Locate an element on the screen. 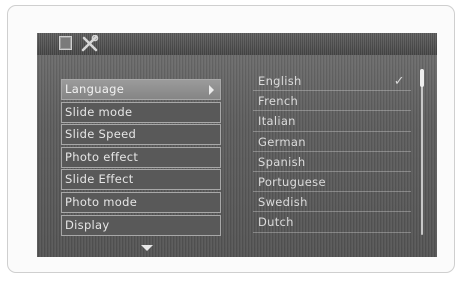 The width and height of the screenshot is (466, 281). language-option-swedish: Swedish is located at coordinates (332, 202).